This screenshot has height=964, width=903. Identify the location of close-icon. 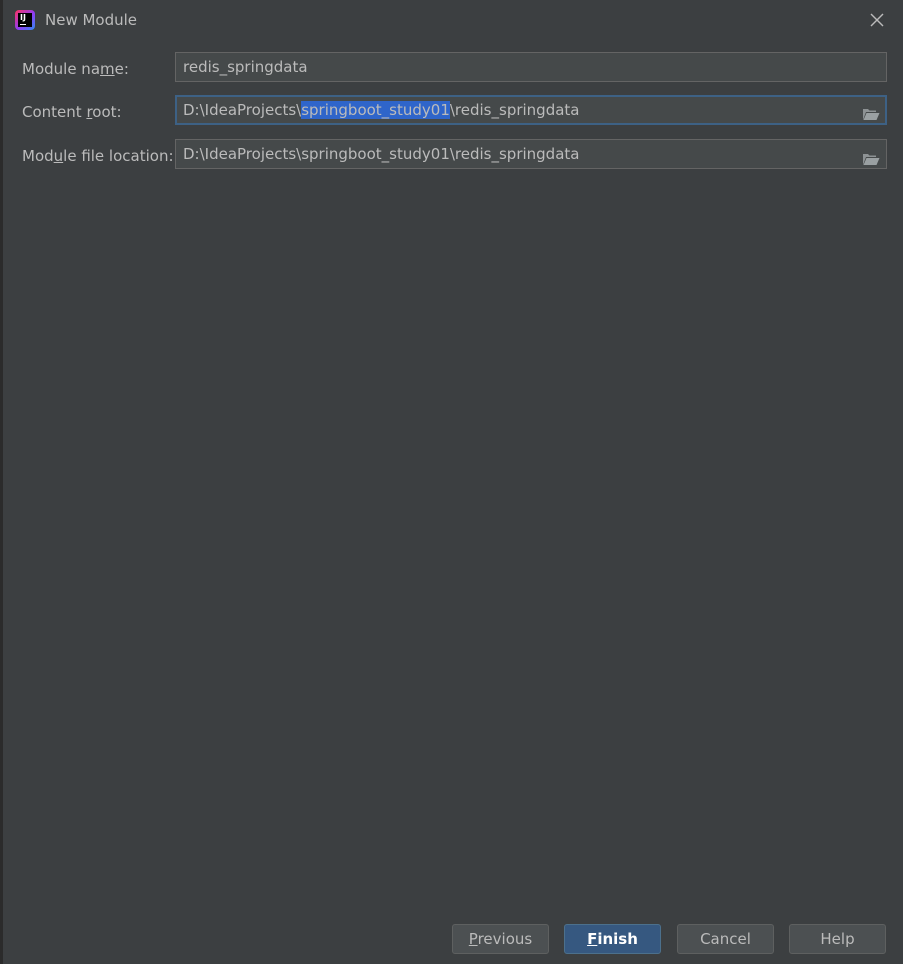
(877, 20).